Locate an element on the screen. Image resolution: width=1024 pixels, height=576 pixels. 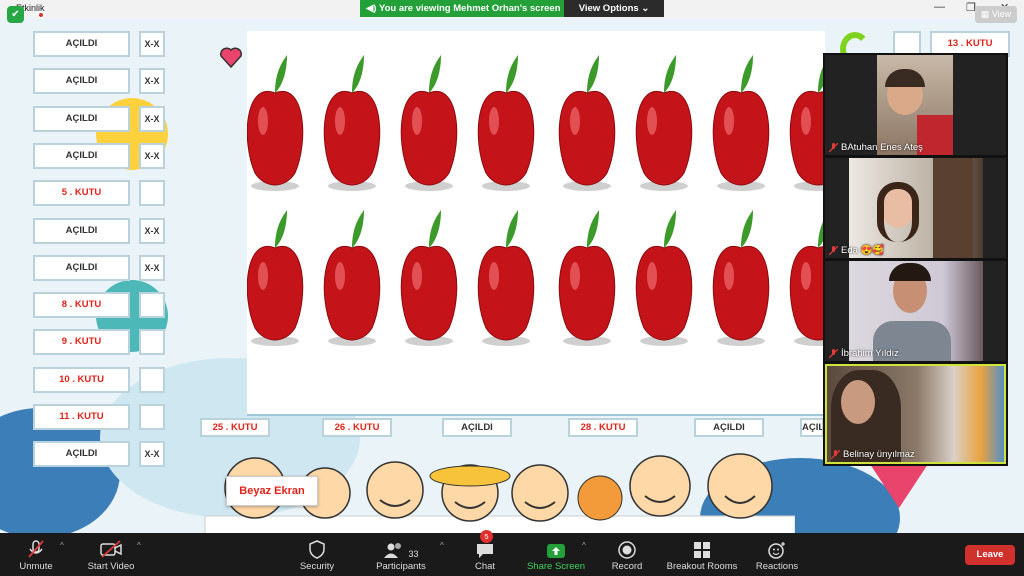
start-video-button: Start Video is located at coordinates (111, 554).